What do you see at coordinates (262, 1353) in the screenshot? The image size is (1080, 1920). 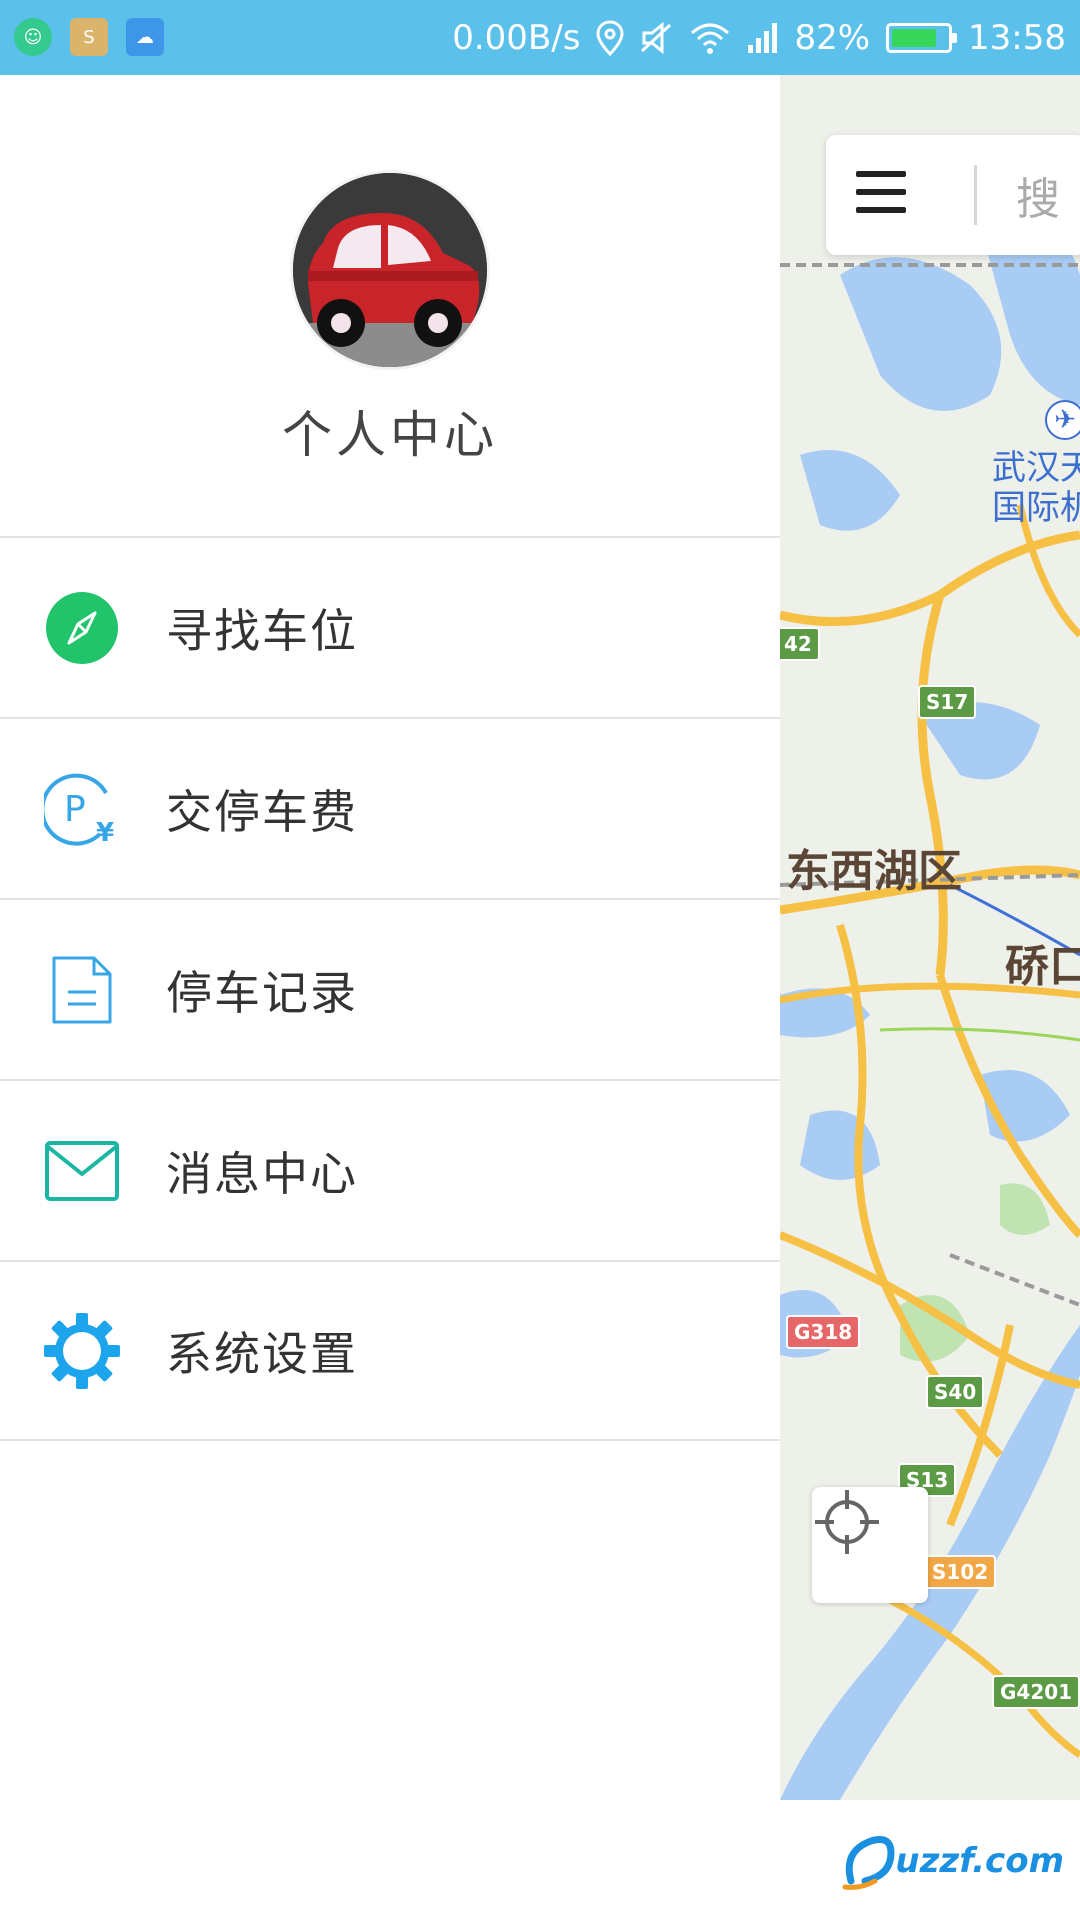 I see `menu-item-label: 系统设置` at bounding box center [262, 1353].